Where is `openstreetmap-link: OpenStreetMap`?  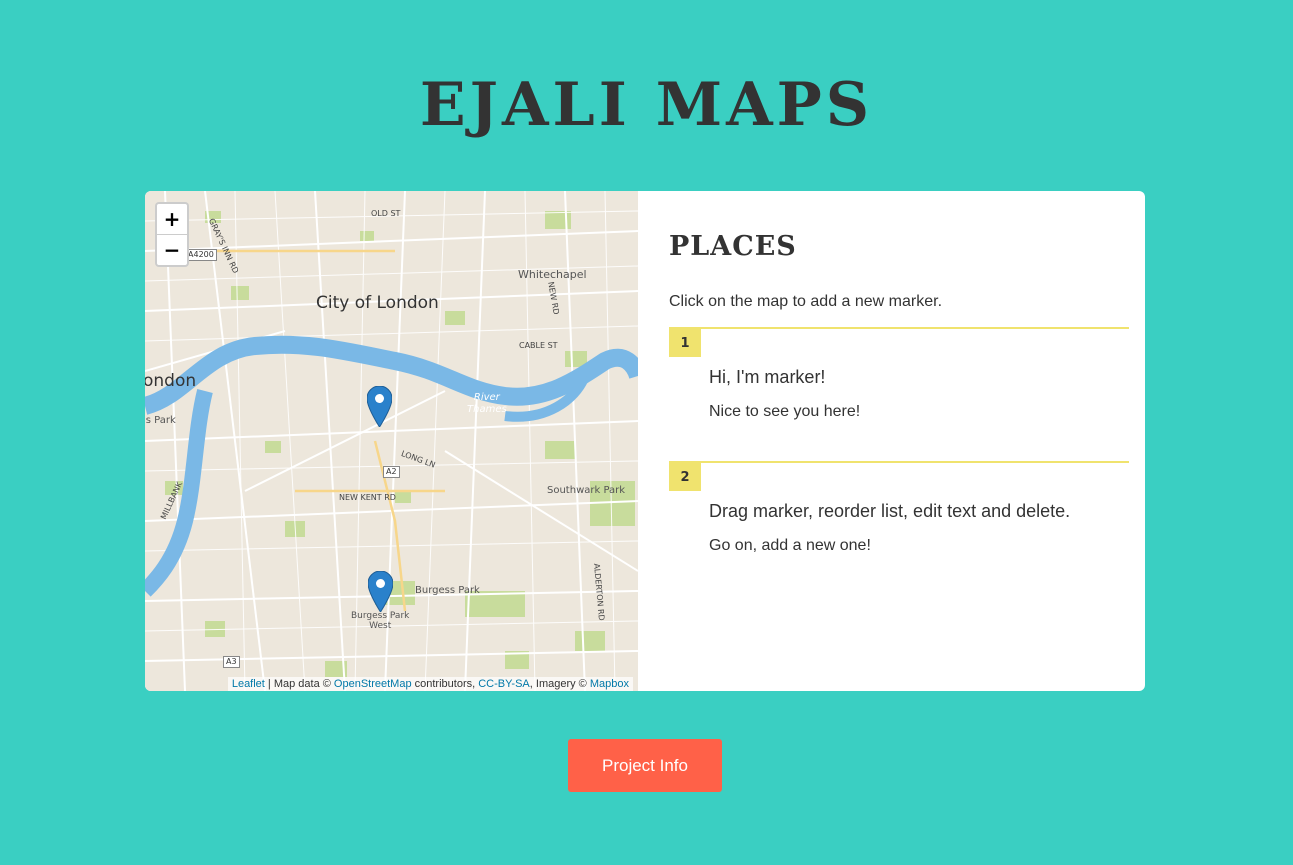
openstreetmap-link: OpenStreetMap is located at coordinates (373, 684).